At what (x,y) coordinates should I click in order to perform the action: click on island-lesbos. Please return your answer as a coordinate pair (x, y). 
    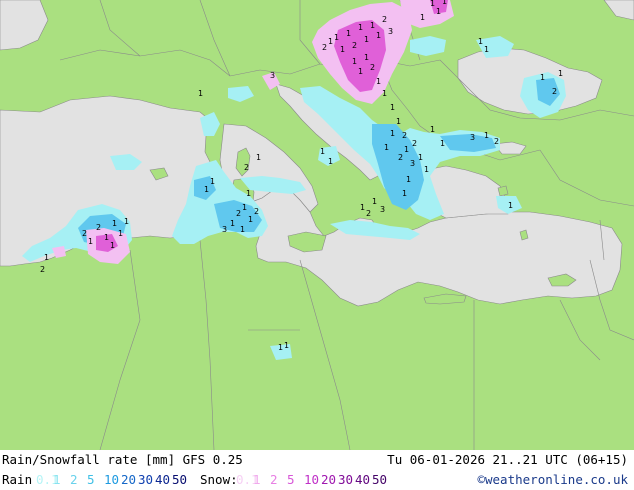
    Looking at the image, I should click on (503, 191).